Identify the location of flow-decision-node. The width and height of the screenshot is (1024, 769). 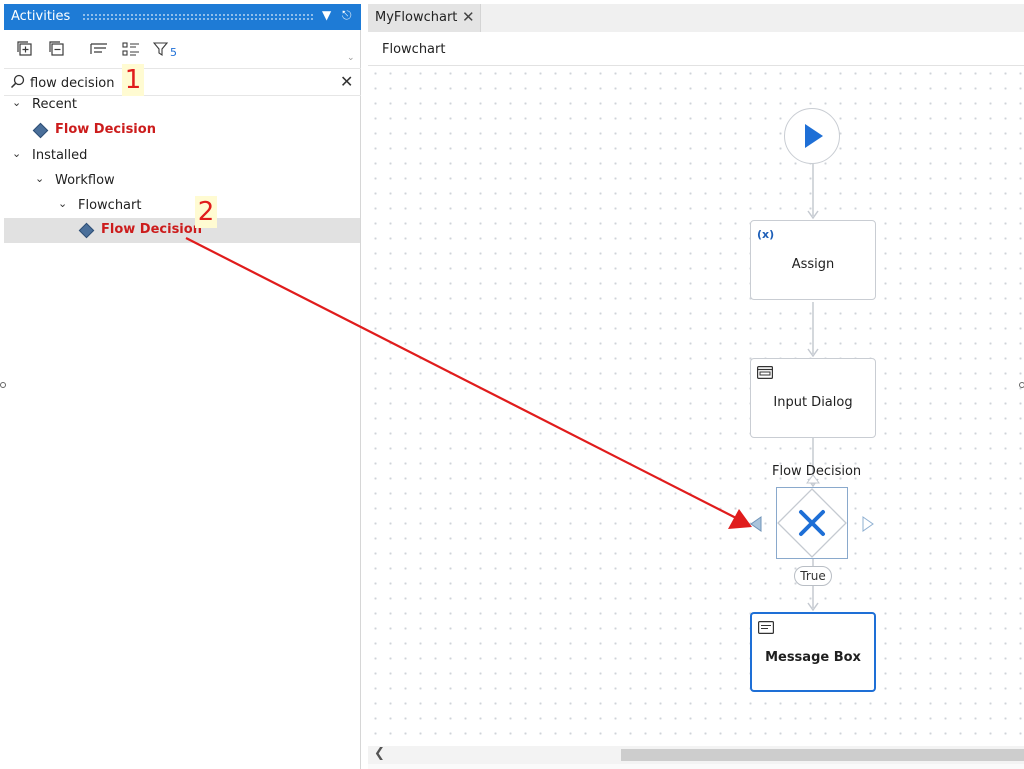
(812, 523).